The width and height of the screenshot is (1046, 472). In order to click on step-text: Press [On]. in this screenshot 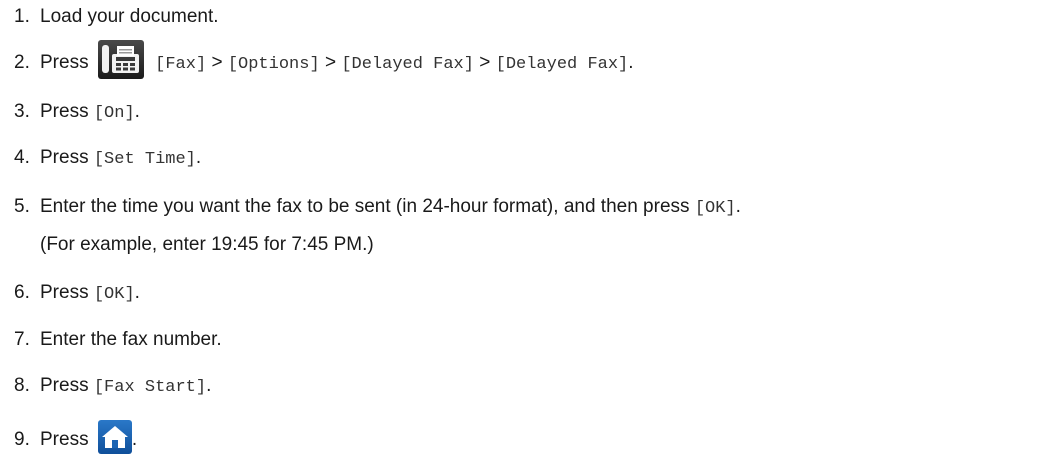, I will do `click(90, 113)`.